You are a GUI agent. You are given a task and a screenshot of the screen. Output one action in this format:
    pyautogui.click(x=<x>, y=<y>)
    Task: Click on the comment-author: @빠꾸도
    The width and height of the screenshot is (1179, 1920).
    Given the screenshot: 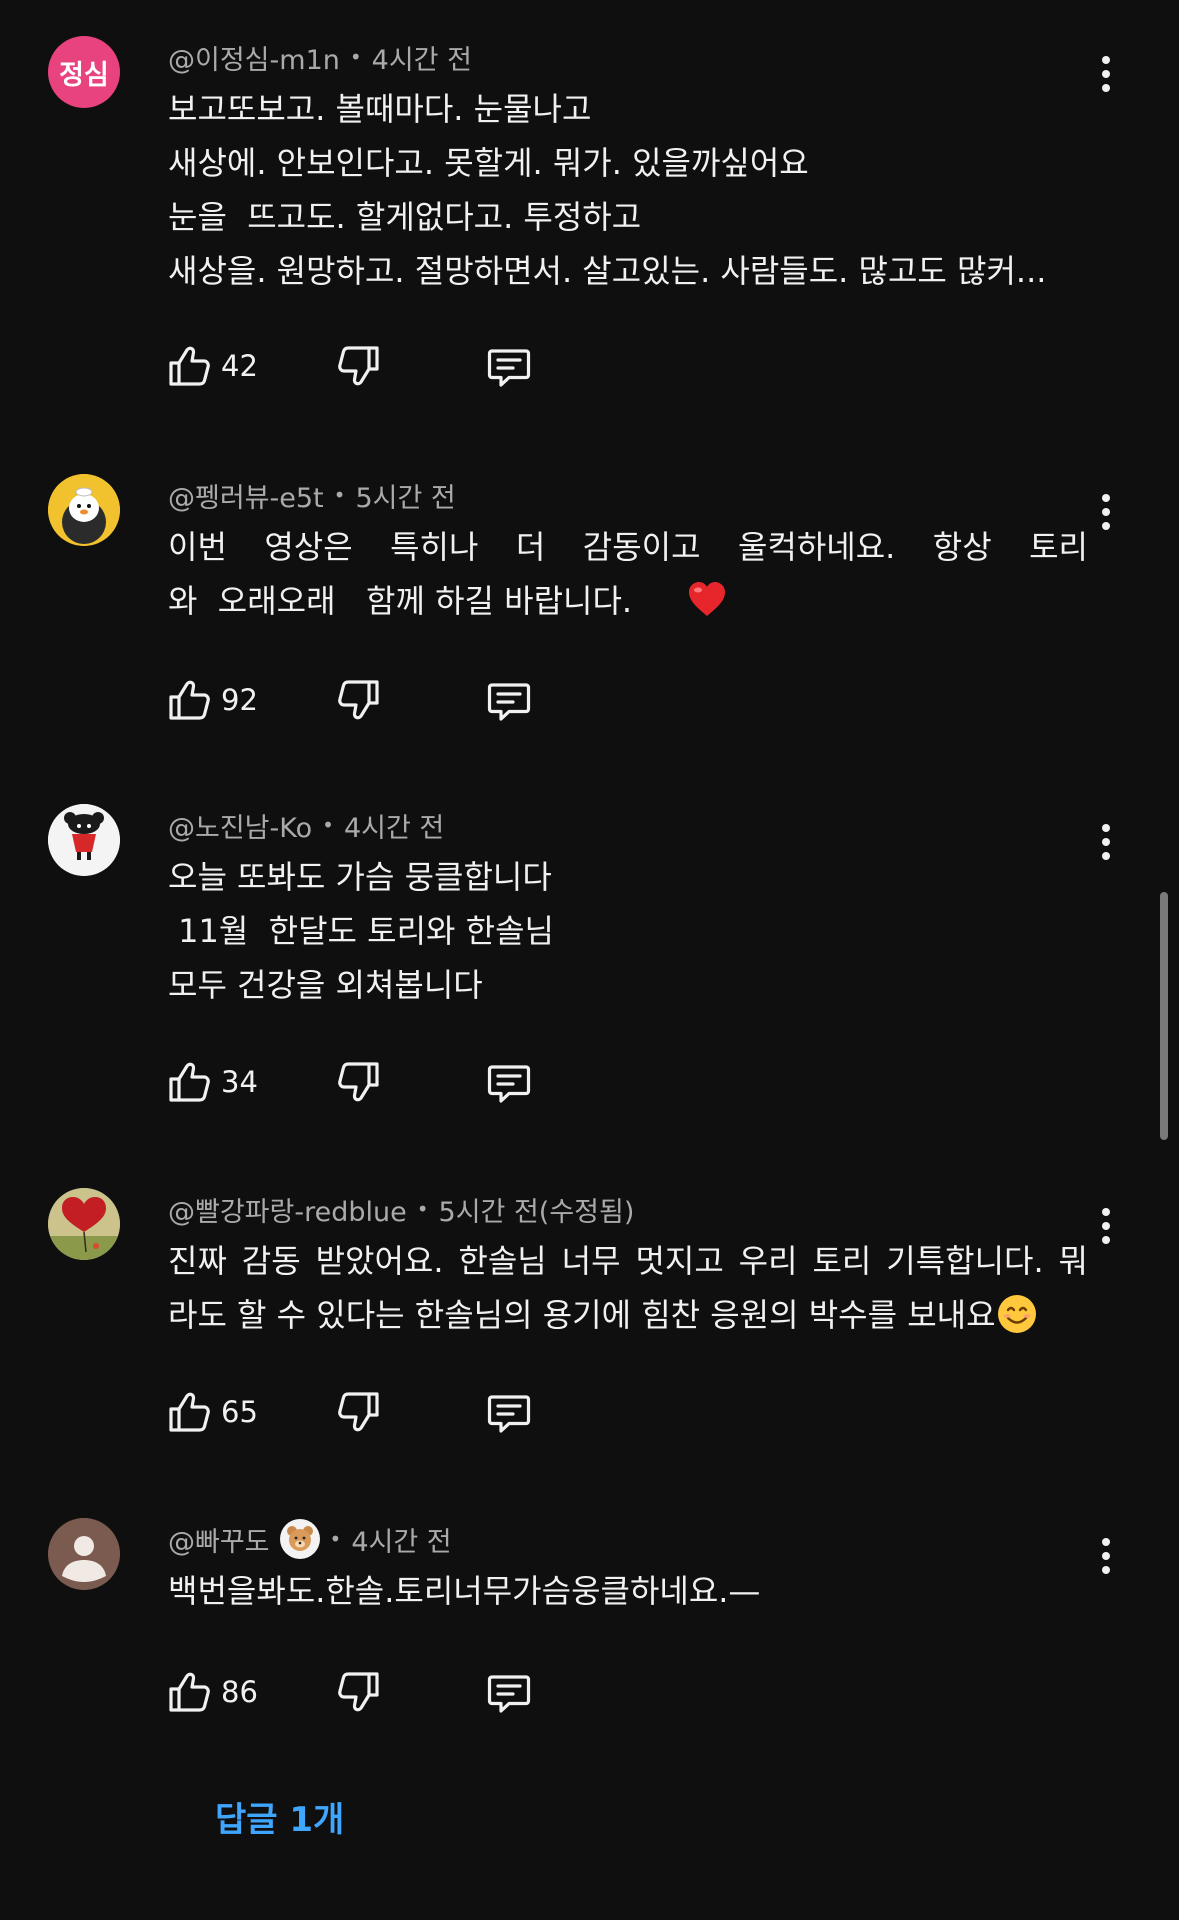 What is the action you would take?
    pyautogui.click(x=219, y=1539)
    